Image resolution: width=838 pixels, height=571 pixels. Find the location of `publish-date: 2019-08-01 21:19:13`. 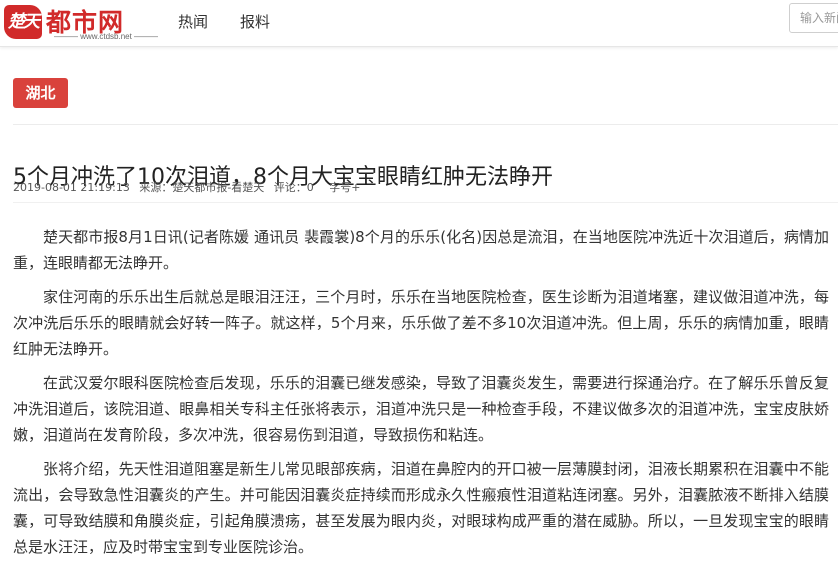

publish-date: 2019-08-01 21:19:13 is located at coordinates (71, 187).